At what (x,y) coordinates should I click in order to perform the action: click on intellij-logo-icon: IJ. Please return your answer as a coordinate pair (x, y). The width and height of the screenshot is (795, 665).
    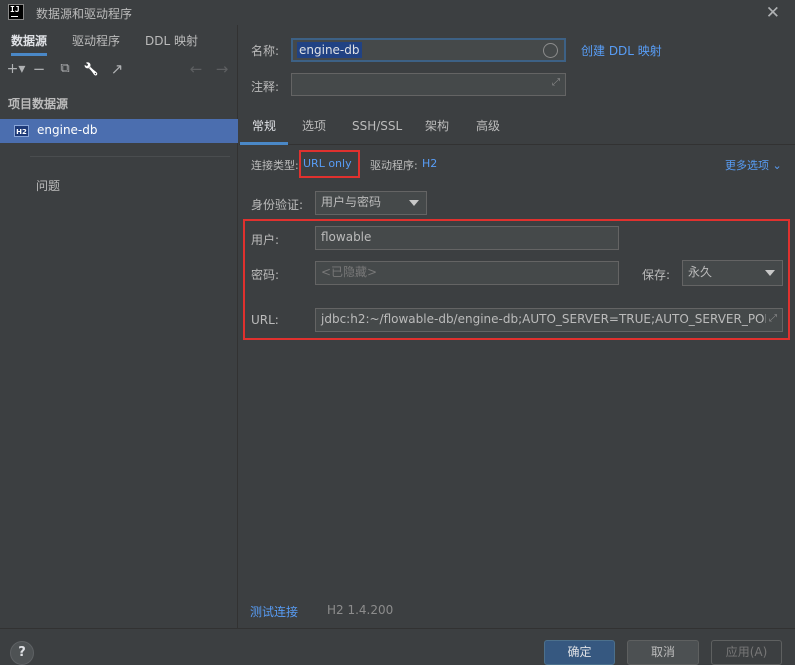
    Looking at the image, I should click on (16, 12).